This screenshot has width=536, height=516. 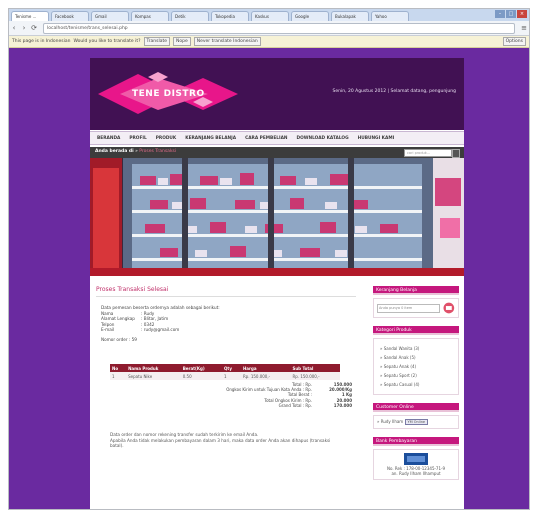 I want to click on bank-logo, so click(x=416, y=459).